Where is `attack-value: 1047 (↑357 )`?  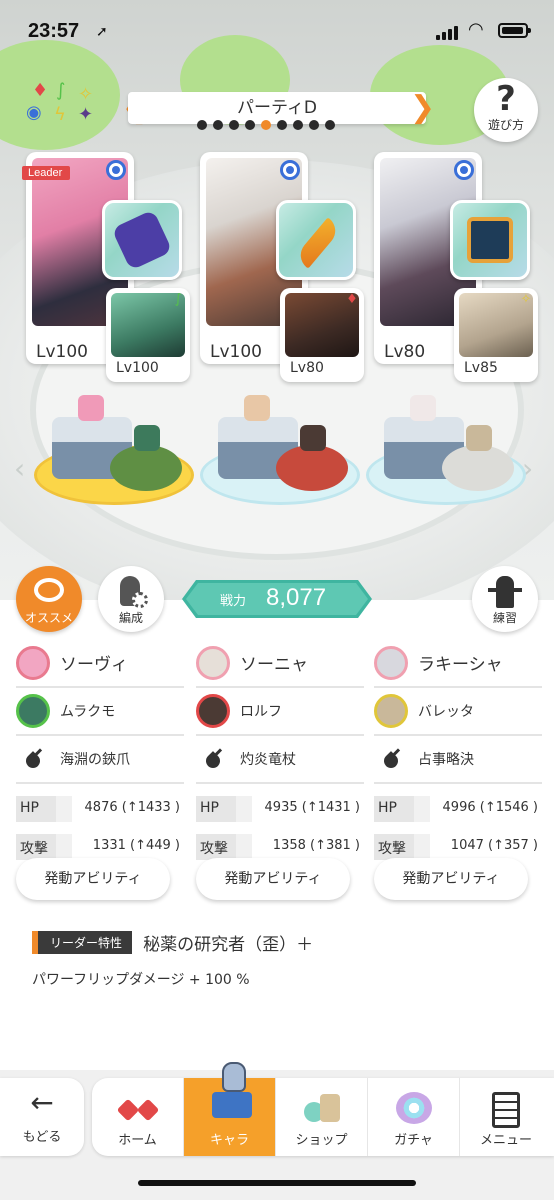
attack-value: 1047 (↑357 ) is located at coordinates (494, 845).